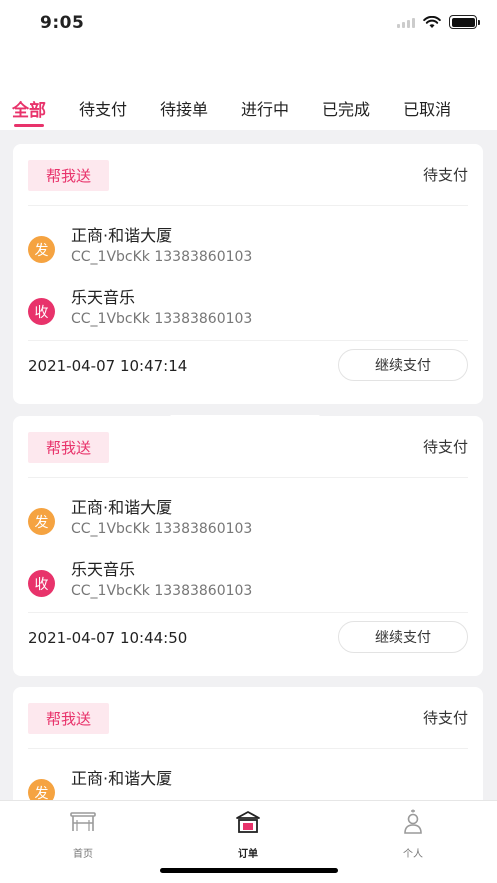  What do you see at coordinates (464, 22) in the screenshot?
I see `battery-icon` at bounding box center [464, 22].